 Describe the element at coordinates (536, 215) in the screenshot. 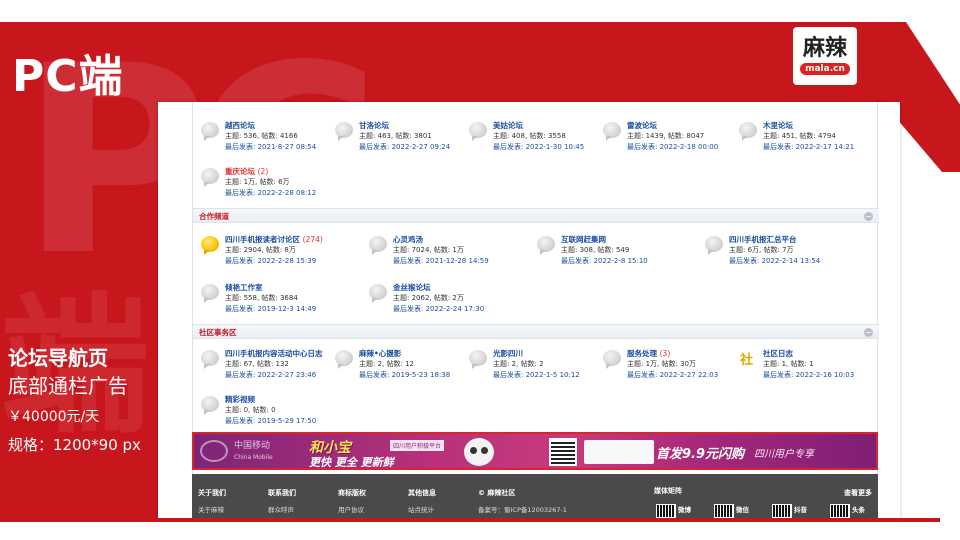

I see `section-header-partner: 合作频道 −` at that location.